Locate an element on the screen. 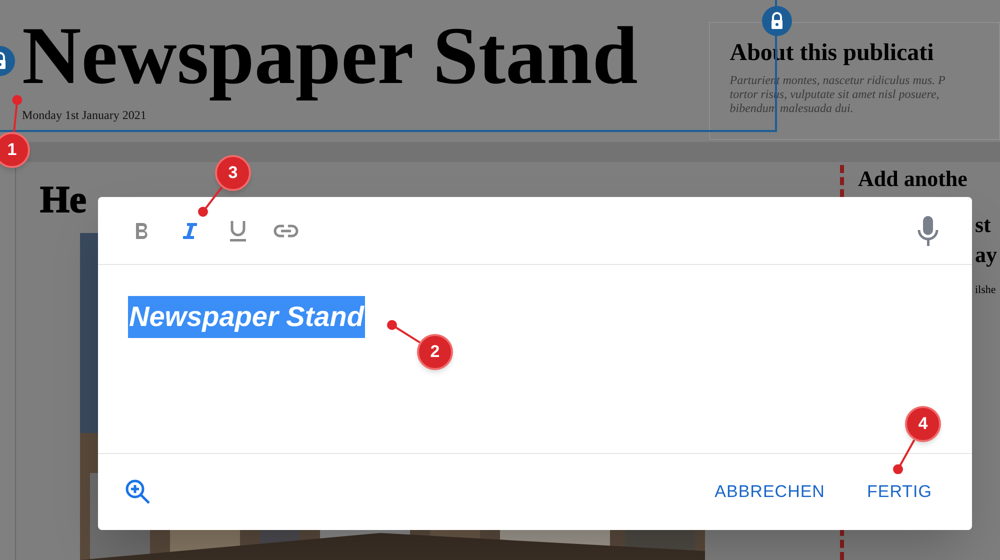 The image size is (1000, 560). publication-title: Newspaper Stand is located at coordinates (330, 56).